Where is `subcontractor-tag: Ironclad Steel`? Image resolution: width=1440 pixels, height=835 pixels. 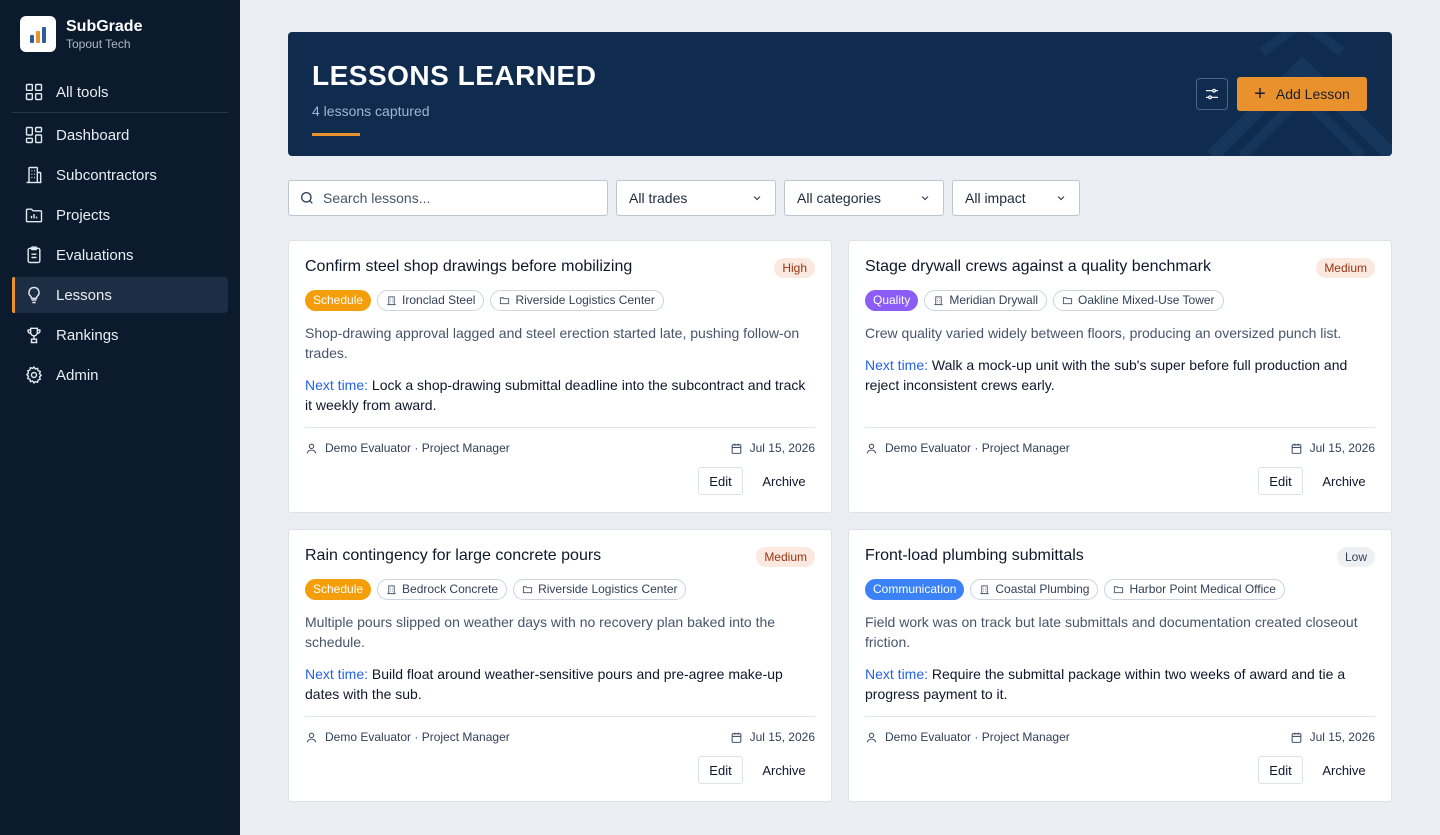
subcontractor-tag: Ironclad Steel is located at coordinates (431, 300).